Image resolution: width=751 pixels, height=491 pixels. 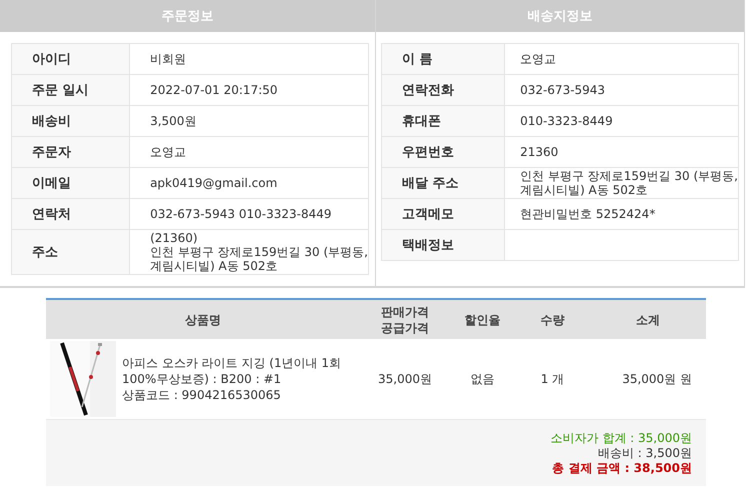 I want to click on field-label: 이메일, so click(x=51, y=183).